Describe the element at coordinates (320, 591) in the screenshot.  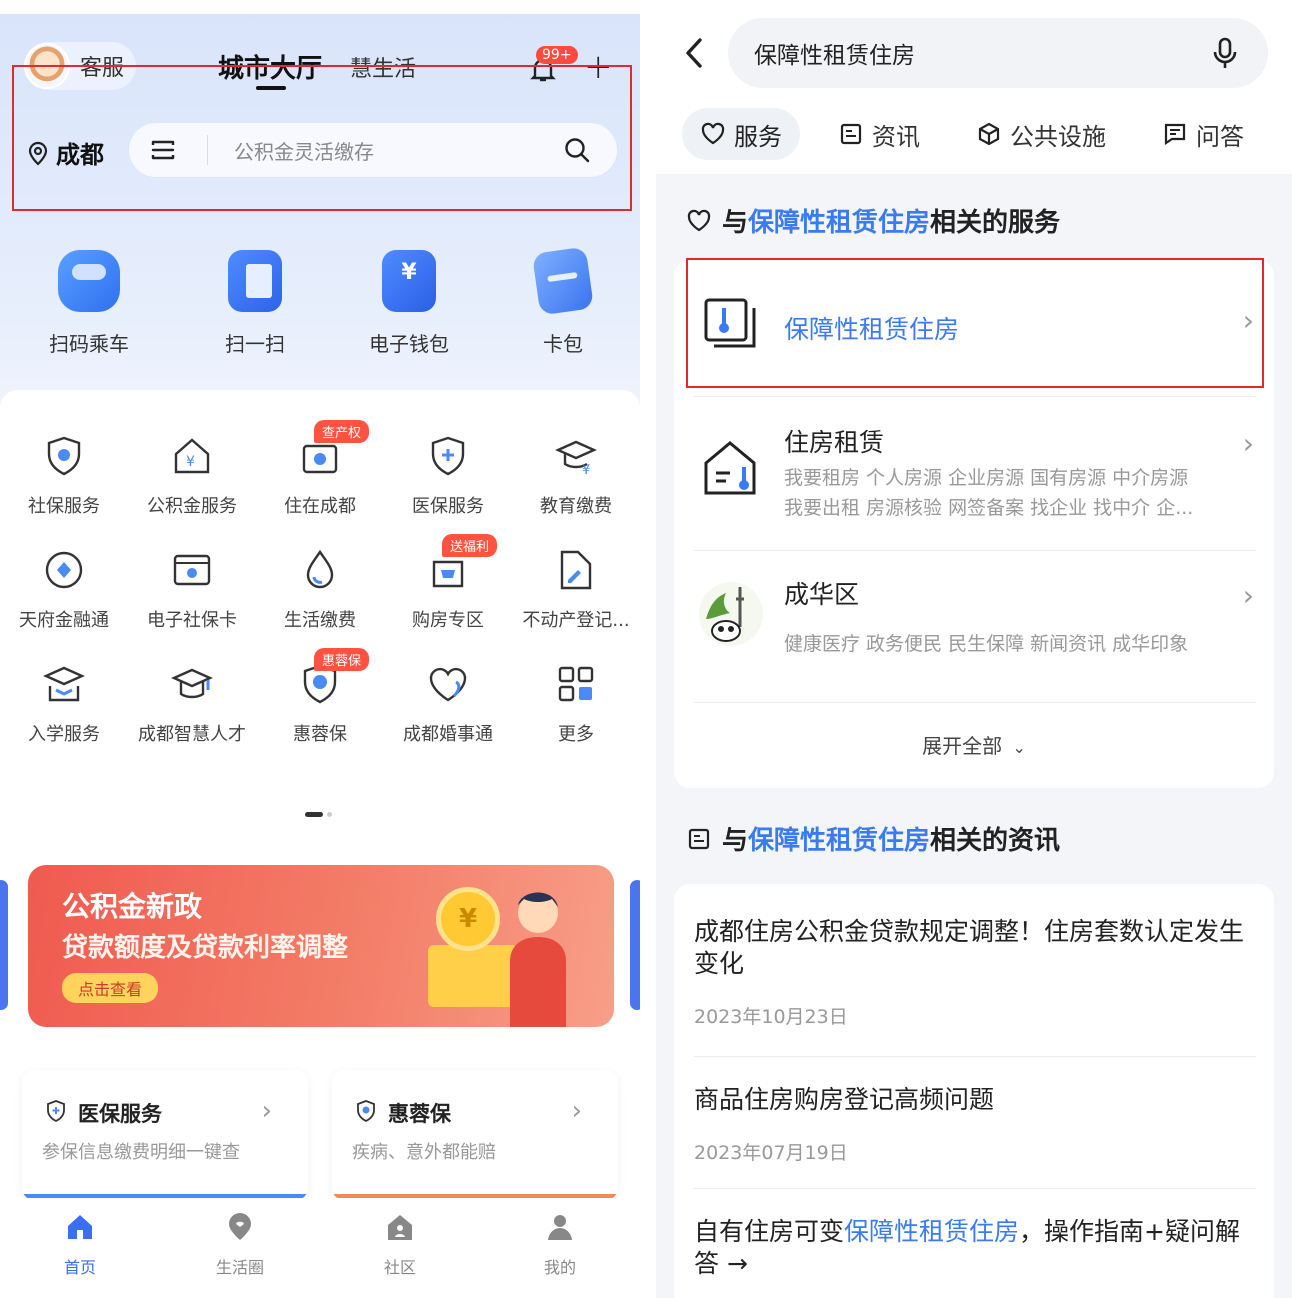
I see `grid-item-utility-bills: 生活缴费` at that location.